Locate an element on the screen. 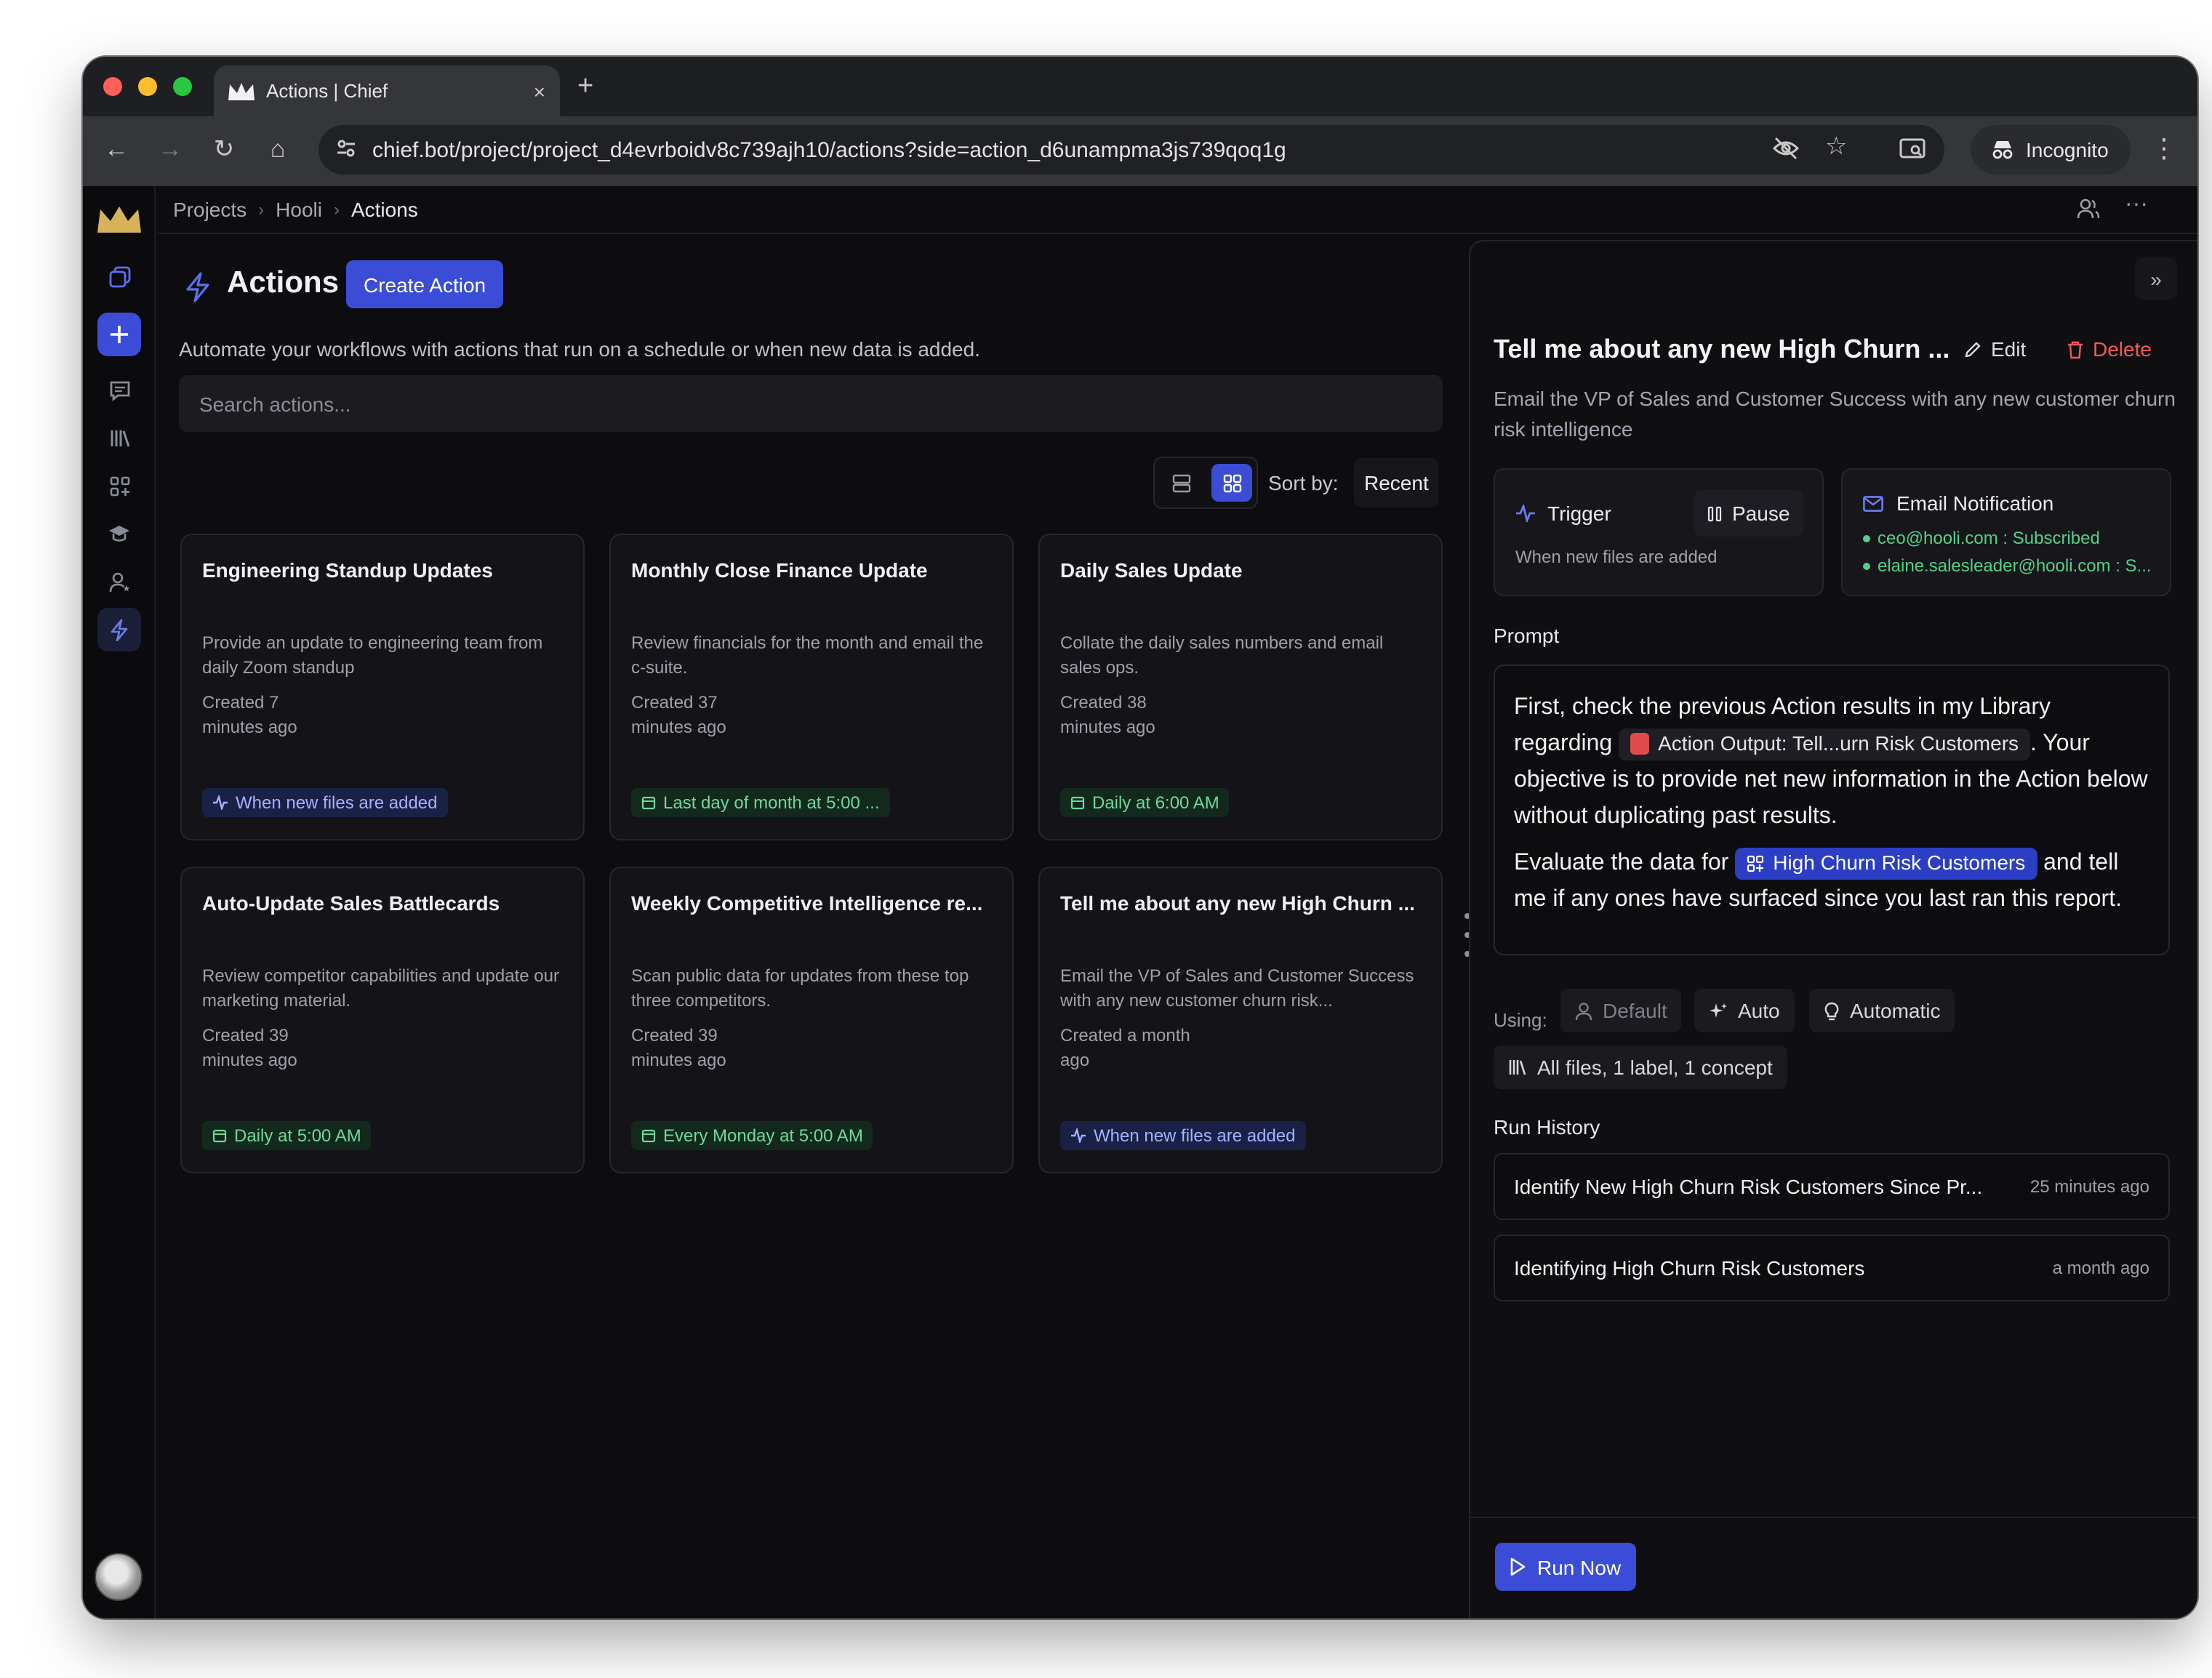  sort-label: Sort by: is located at coordinates (1303, 482).